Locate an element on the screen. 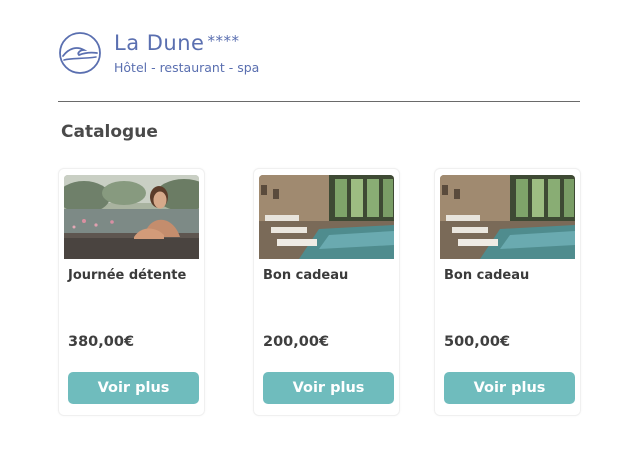 This screenshot has width=637, height=454. product-card: Bon cadeau 200,00€ Voir plus is located at coordinates (326, 292).